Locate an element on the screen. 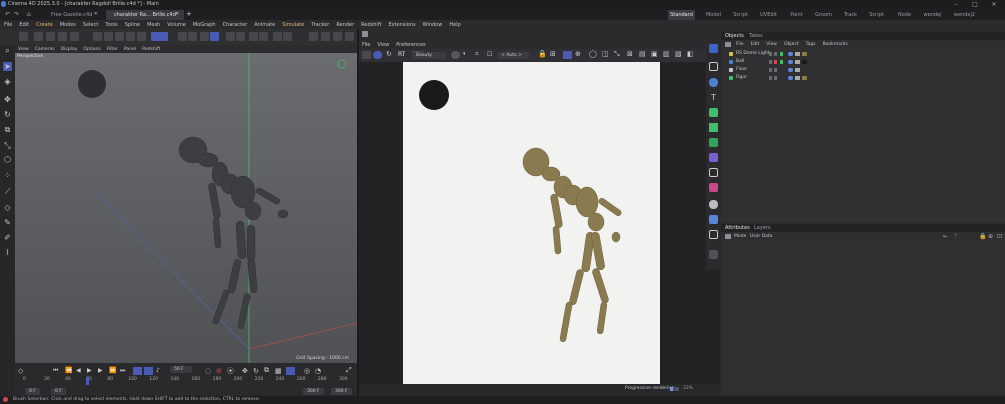 The image size is (1005, 404). menu-redshift: Redshift is located at coordinates (371, 25).